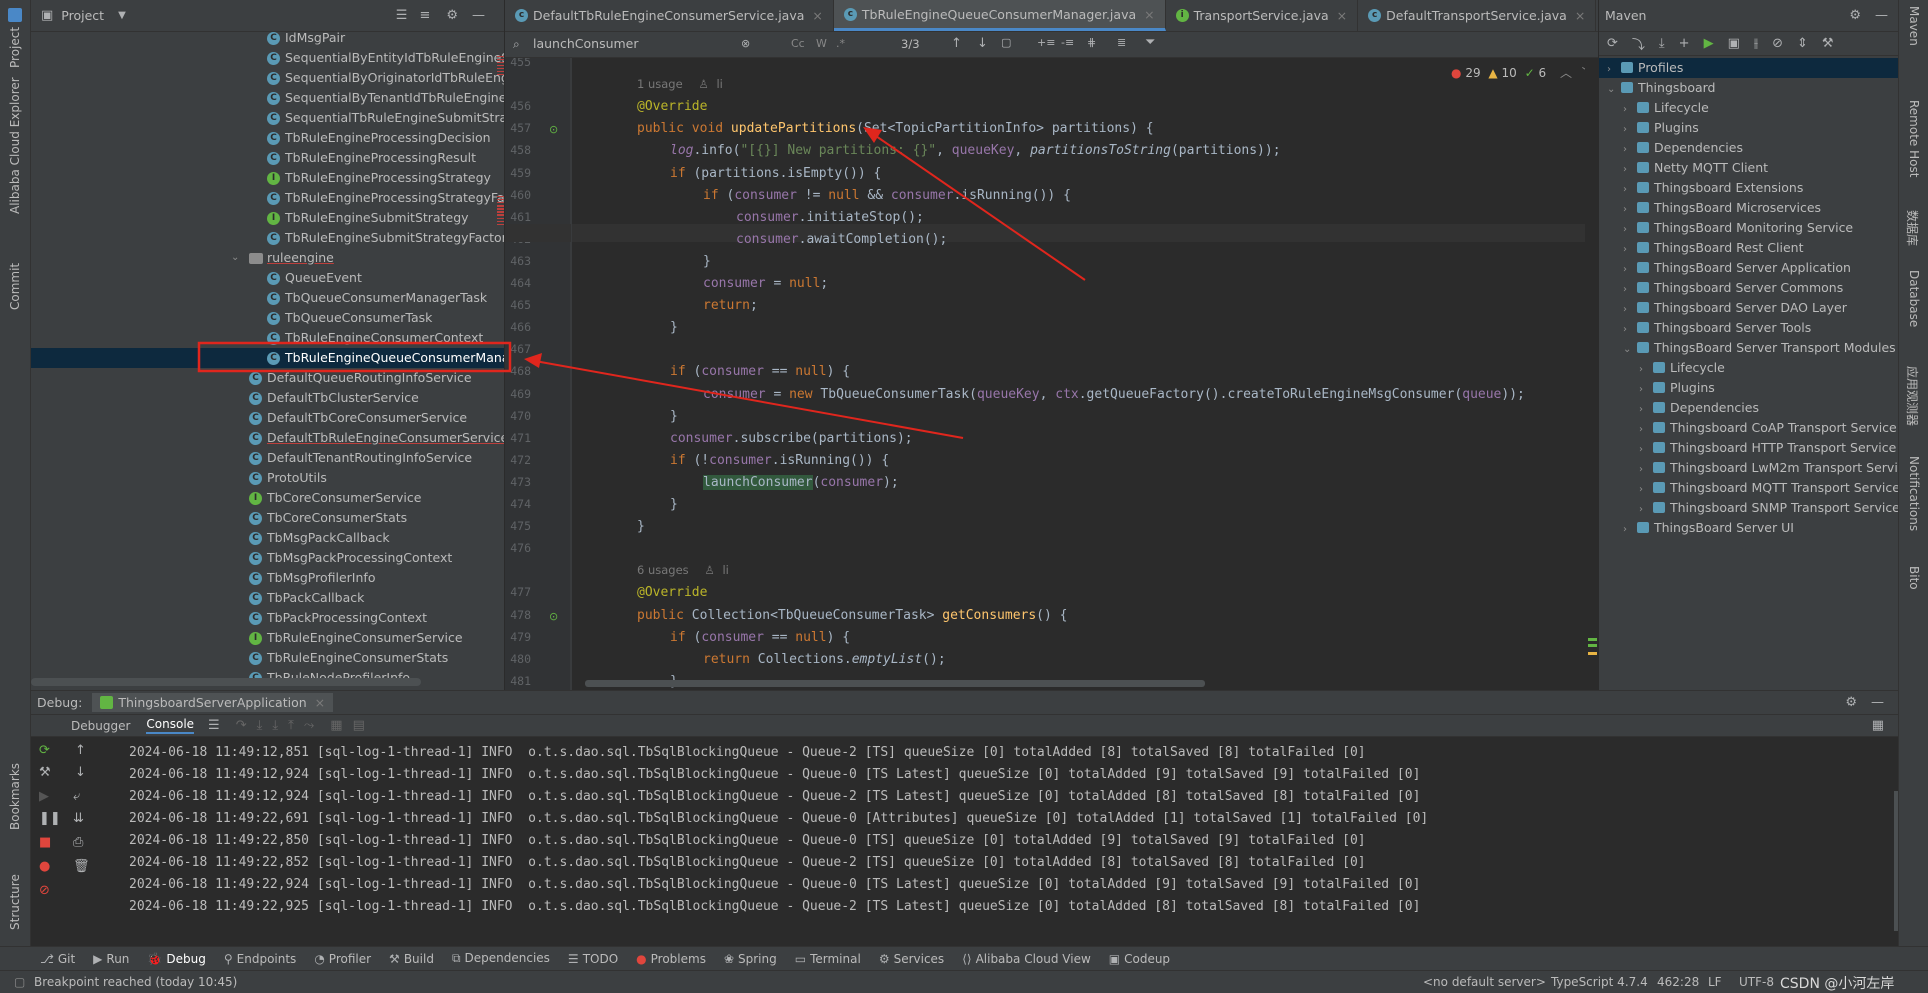 The height and width of the screenshot is (993, 1928). Describe the element at coordinates (241, 725) in the screenshot. I see `step-over-icon: ↷` at that location.